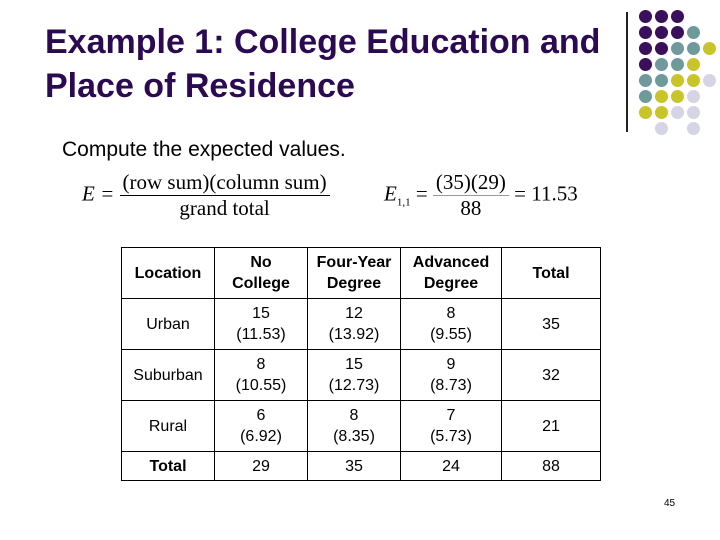  I want to click on formula-fraction: (row sum)(column sum) grand total, so click(224, 195).